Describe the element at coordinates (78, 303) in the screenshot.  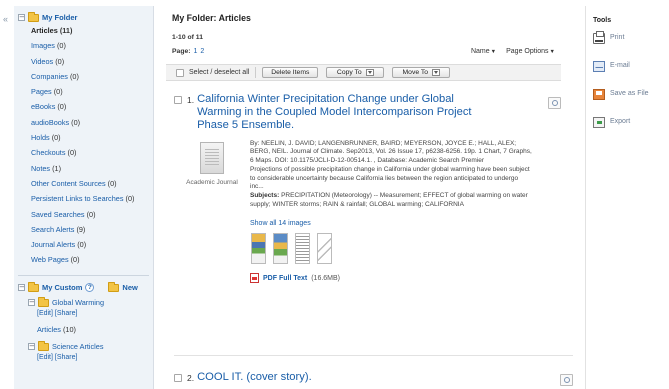
I see `custom-folder-label: Global Warming` at that location.